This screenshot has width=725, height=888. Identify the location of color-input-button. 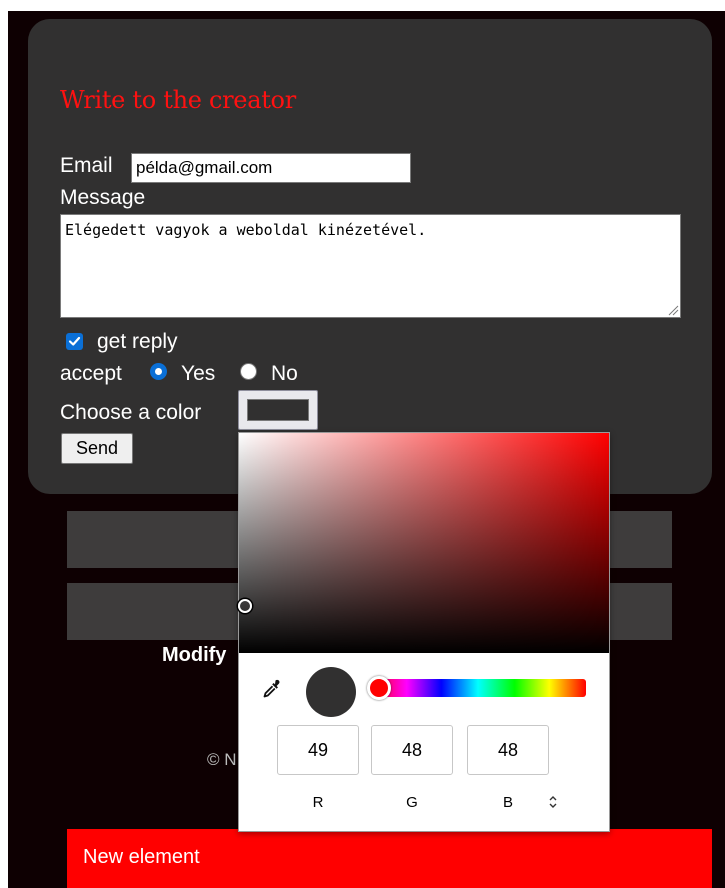
(278, 410).